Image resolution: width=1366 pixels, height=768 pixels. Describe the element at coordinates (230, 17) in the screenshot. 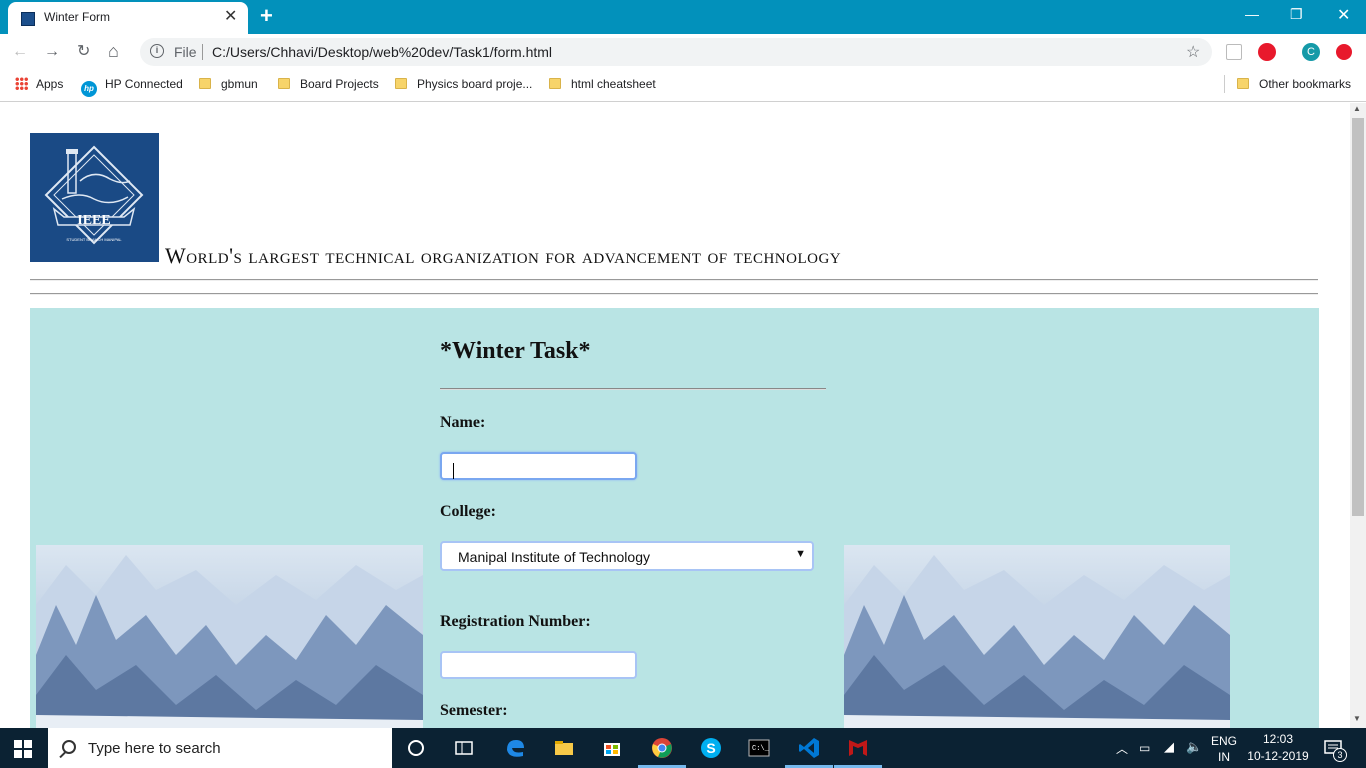

I see `tab-close-icon: ✕` at that location.